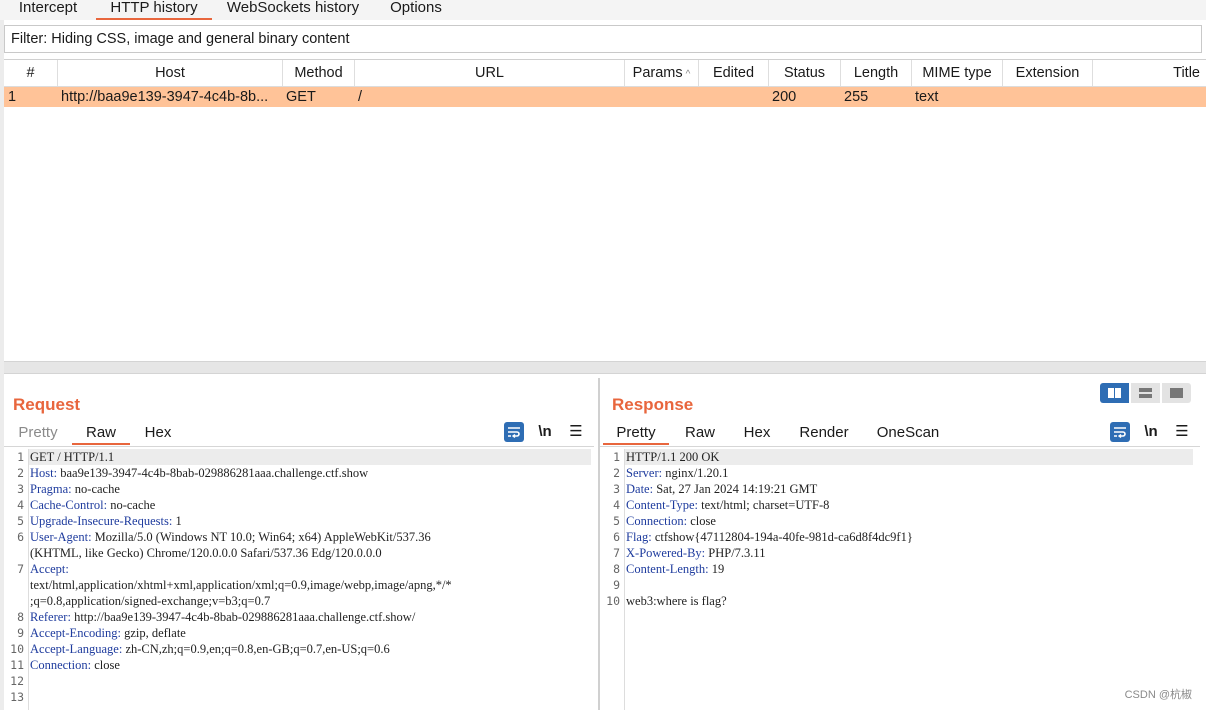  I want to click on response-code-line: Content-Length: 19, so click(675, 569).